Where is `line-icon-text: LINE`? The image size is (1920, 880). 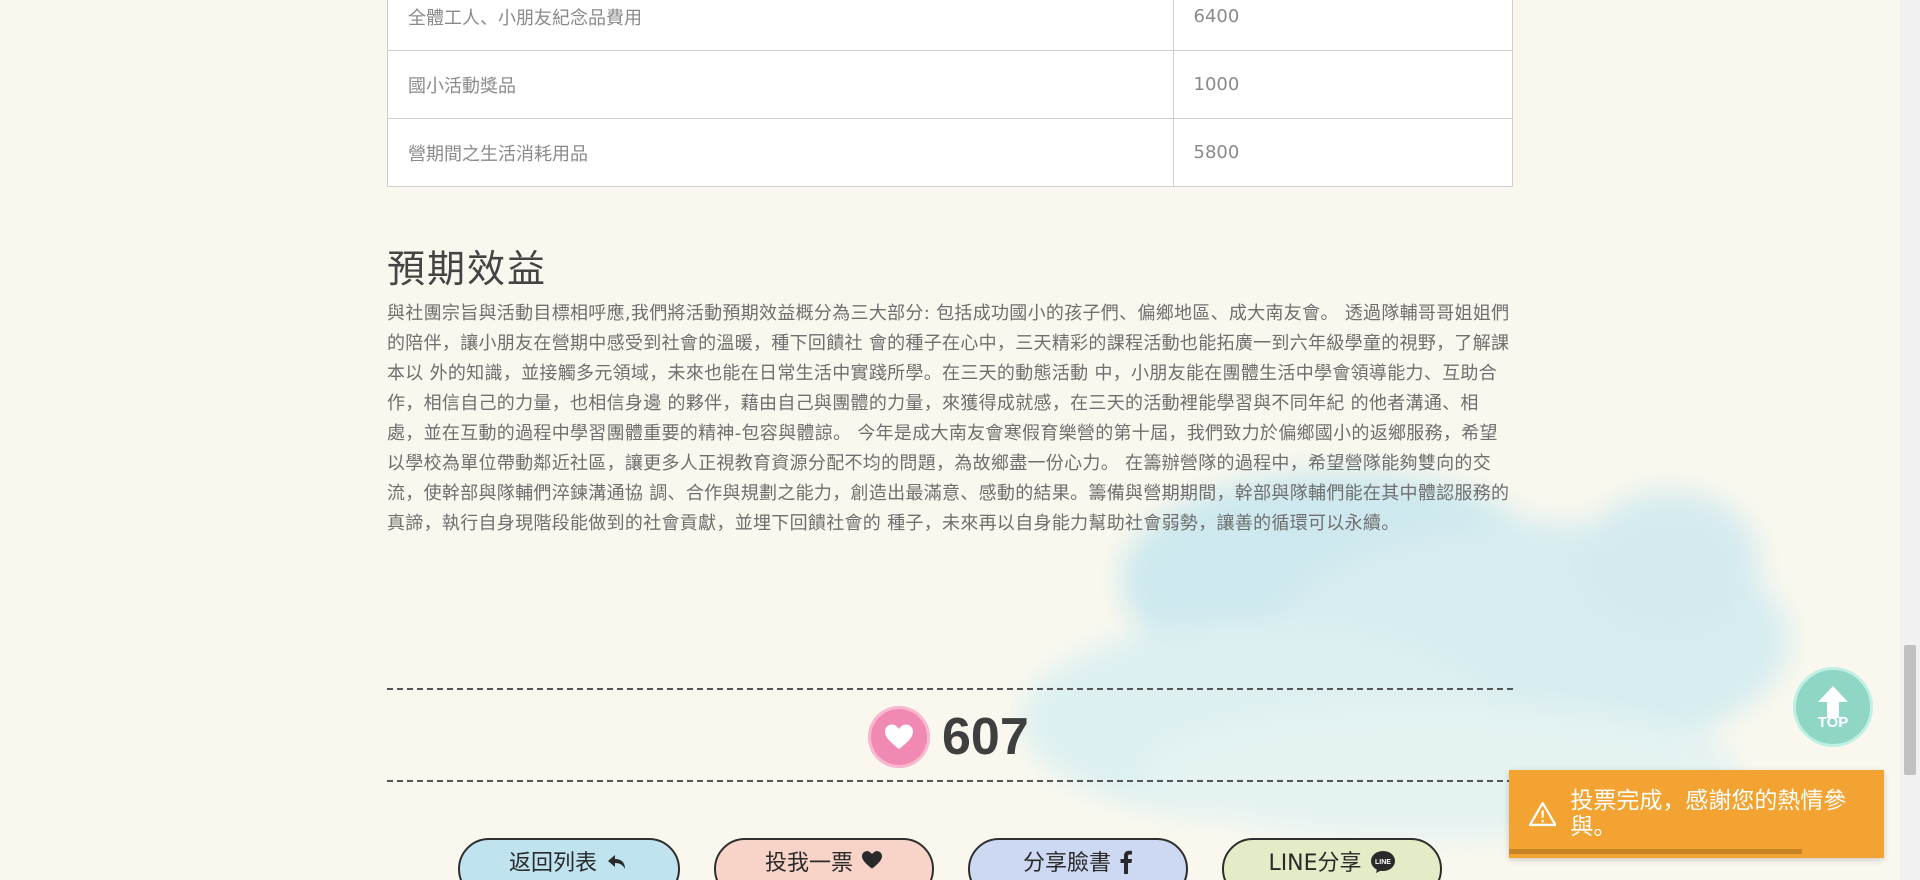
line-icon-text: LINE is located at coordinates (1383, 862).